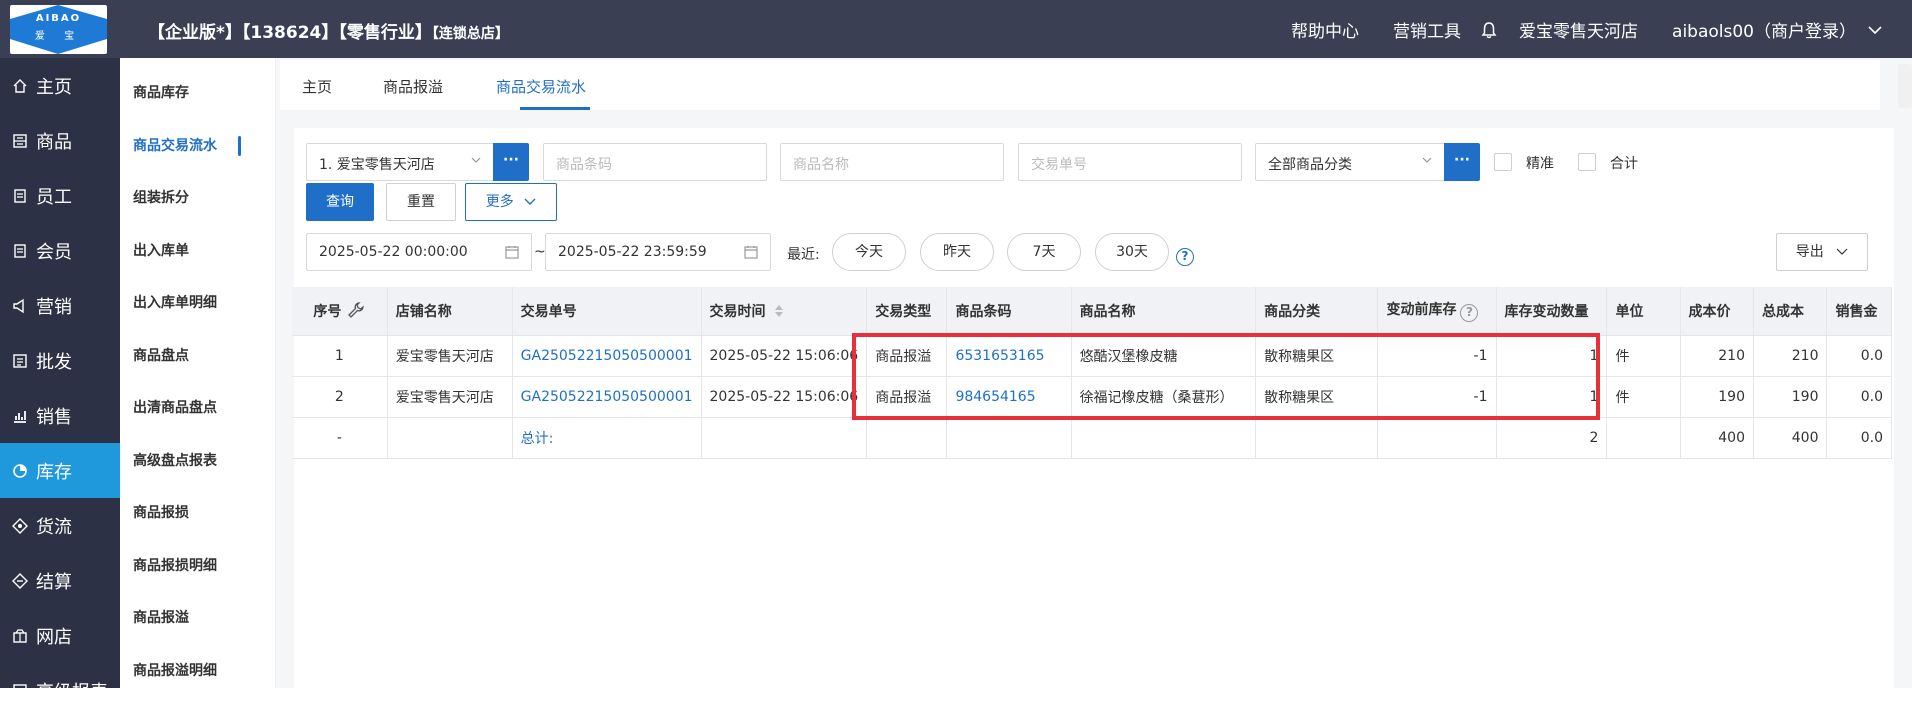  Describe the element at coordinates (658, 252) in the screenshot. I see `date-to-input: 2025-05-22 23:59:59` at that location.